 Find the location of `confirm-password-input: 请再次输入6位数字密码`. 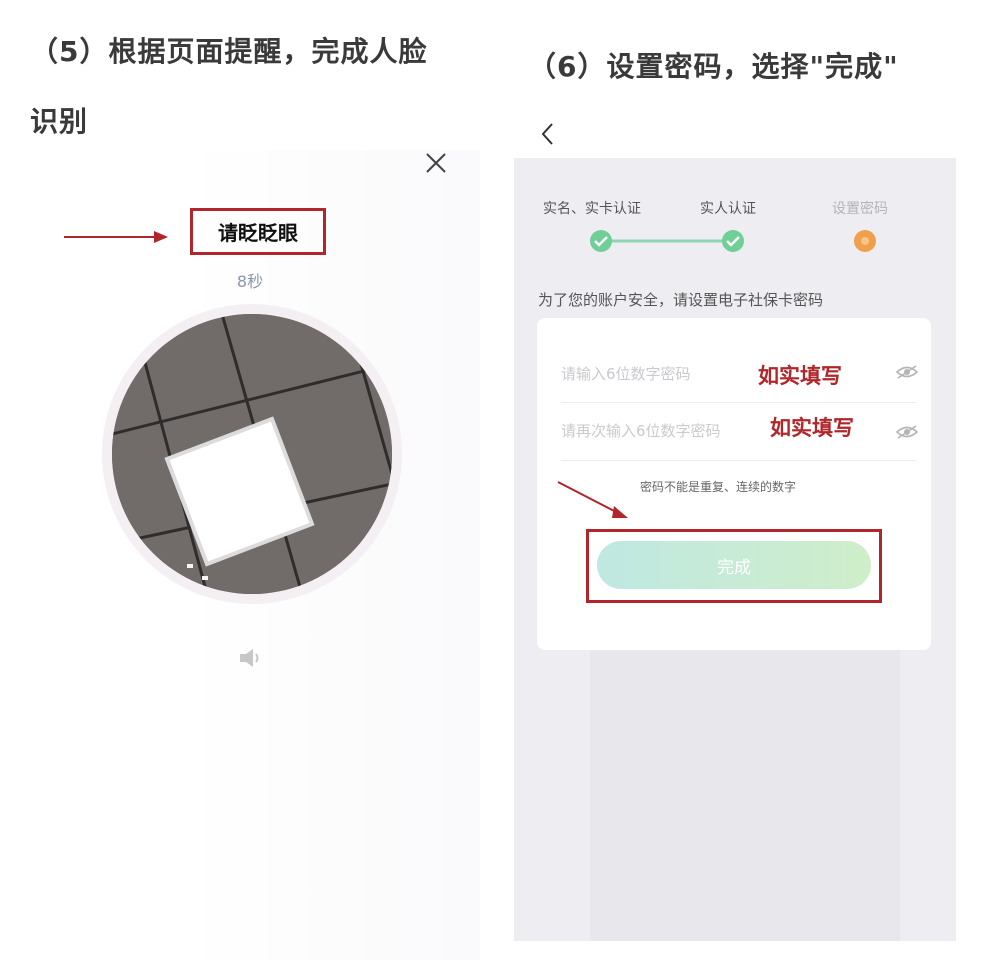

confirm-password-input: 请再次输入6位数字密码 is located at coordinates (661, 432).